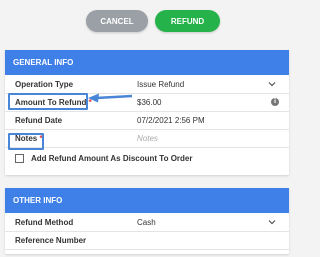 This screenshot has width=320, height=257. What do you see at coordinates (147, 62) in the screenshot?
I see `general-info-header: GENERAL INFO` at bounding box center [147, 62].